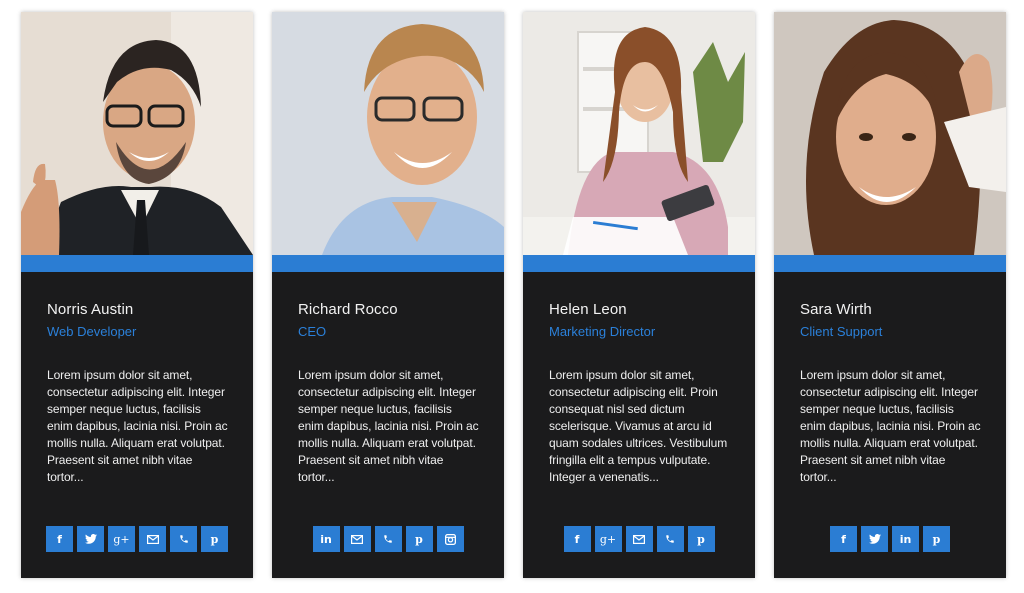 The height and width of the screenshot is (593, 1024). I want to click on instagram-button, so click(450, 539).